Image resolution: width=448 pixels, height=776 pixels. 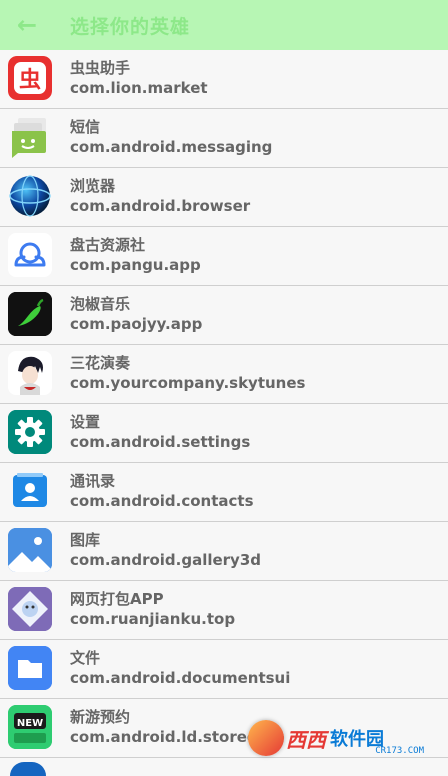 What do you see at coordinates (93, 186) in the screenshot?
I see `app-name: 浏览器` at bounding box center [93, 186].